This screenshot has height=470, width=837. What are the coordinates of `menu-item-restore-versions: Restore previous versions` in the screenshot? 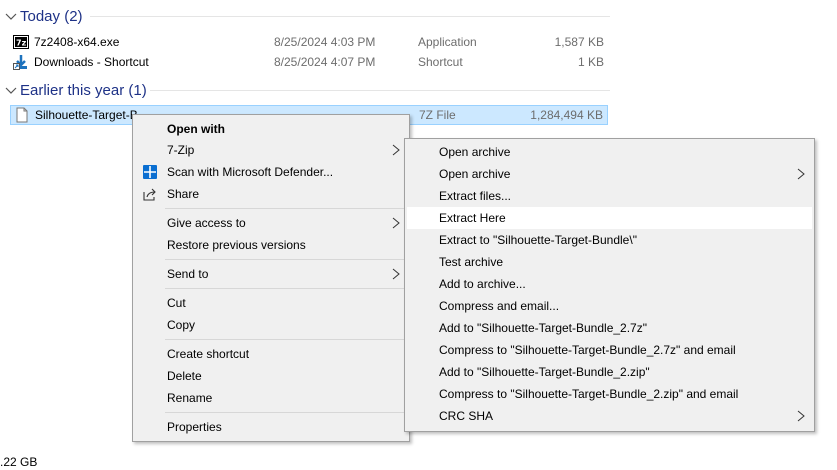 It's located at (271, 245).